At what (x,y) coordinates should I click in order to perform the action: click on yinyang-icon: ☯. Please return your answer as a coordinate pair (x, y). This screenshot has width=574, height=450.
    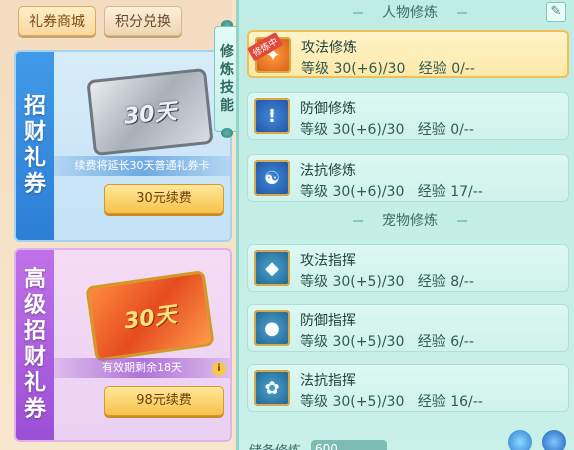
    Looking at the image, I should click on (272, 178).